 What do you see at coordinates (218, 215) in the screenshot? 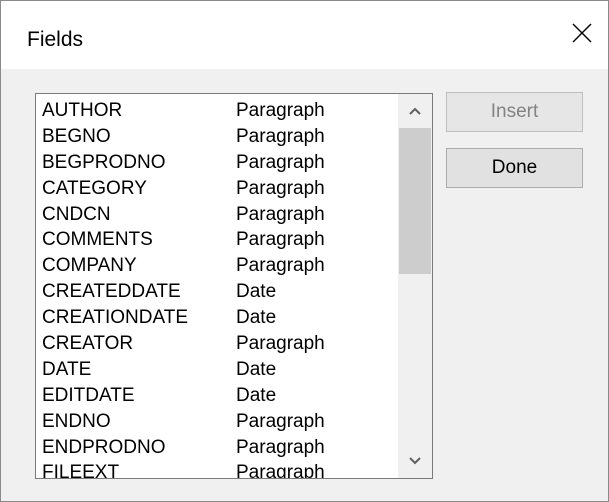
I see `list-item: CNDCN Paragraph` at bounding box center [218, 215].